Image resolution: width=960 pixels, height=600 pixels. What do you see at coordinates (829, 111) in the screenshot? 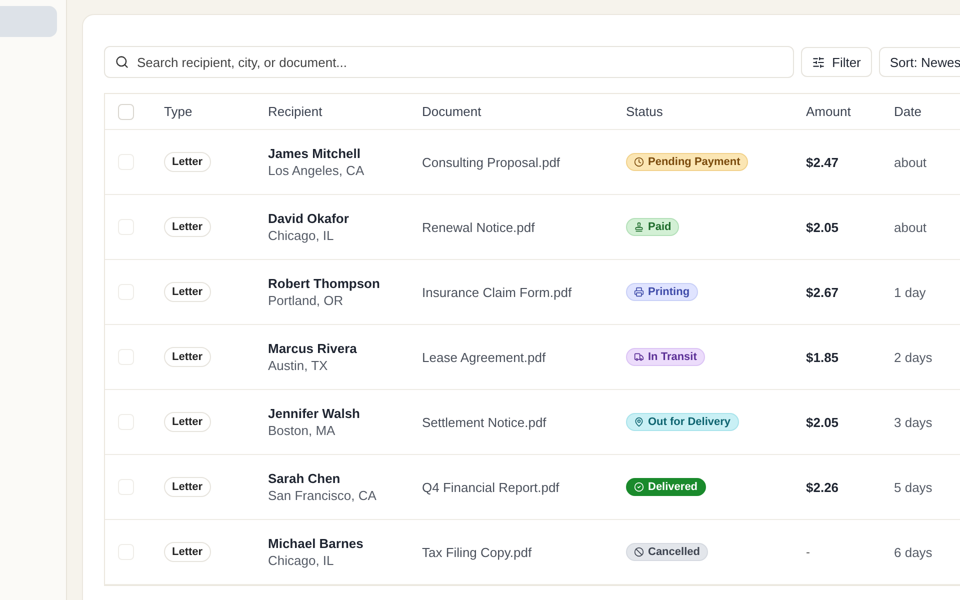
I see `amount-header: Amount` at bounding box center [829, 111].